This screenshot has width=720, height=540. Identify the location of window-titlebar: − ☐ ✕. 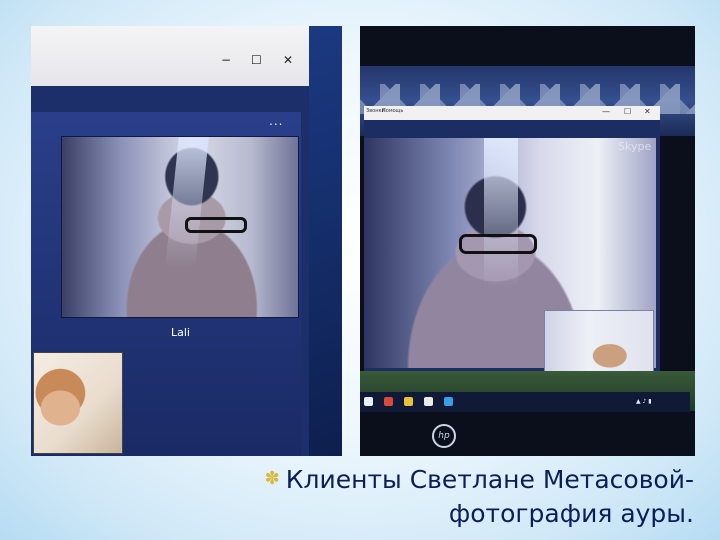
(170, 56).